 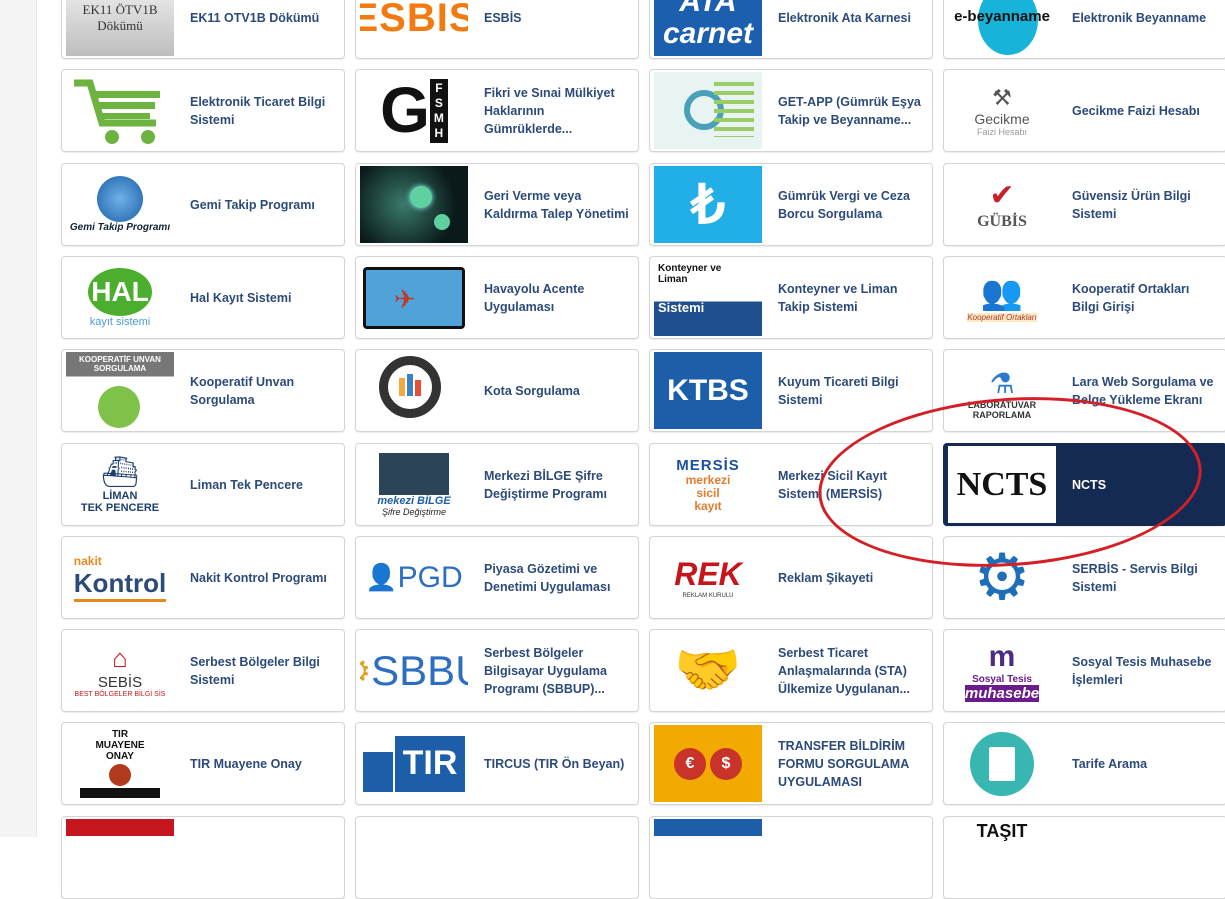 I want to click on service-tile: ESBIS ESBİS, so click(x=497, y=29).